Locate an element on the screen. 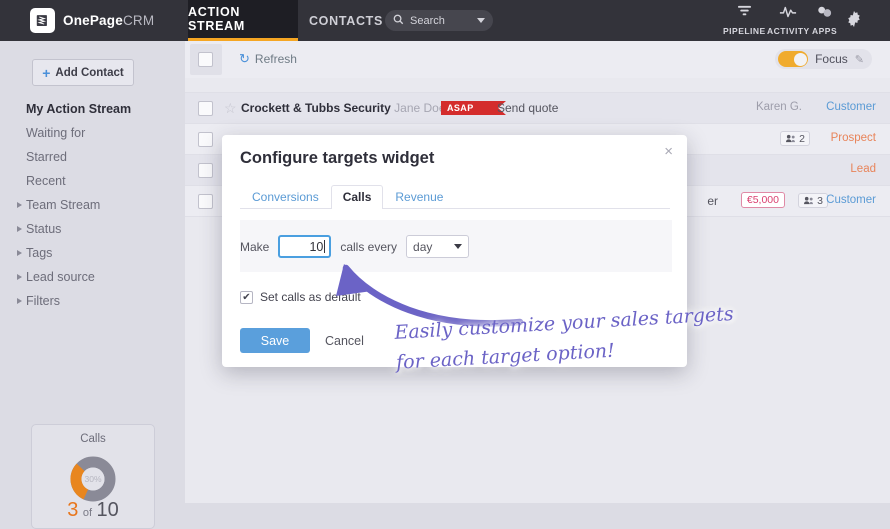  curved-arrow-icon is located at coordinates (430, 295).